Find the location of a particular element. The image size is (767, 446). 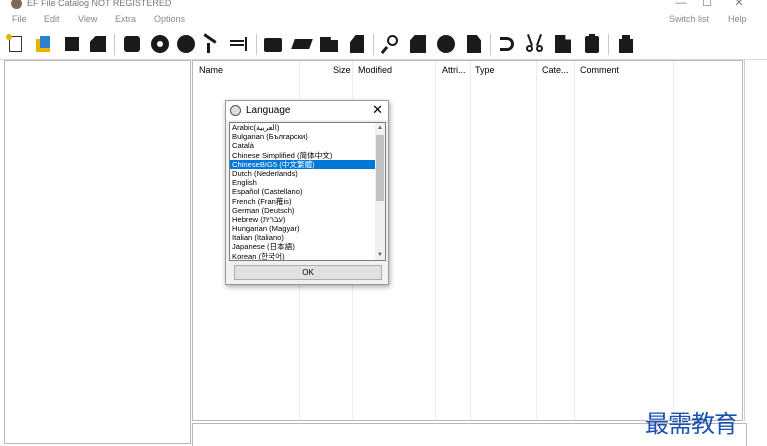

menu-edit: Edit is located at coordinates (52, 19).